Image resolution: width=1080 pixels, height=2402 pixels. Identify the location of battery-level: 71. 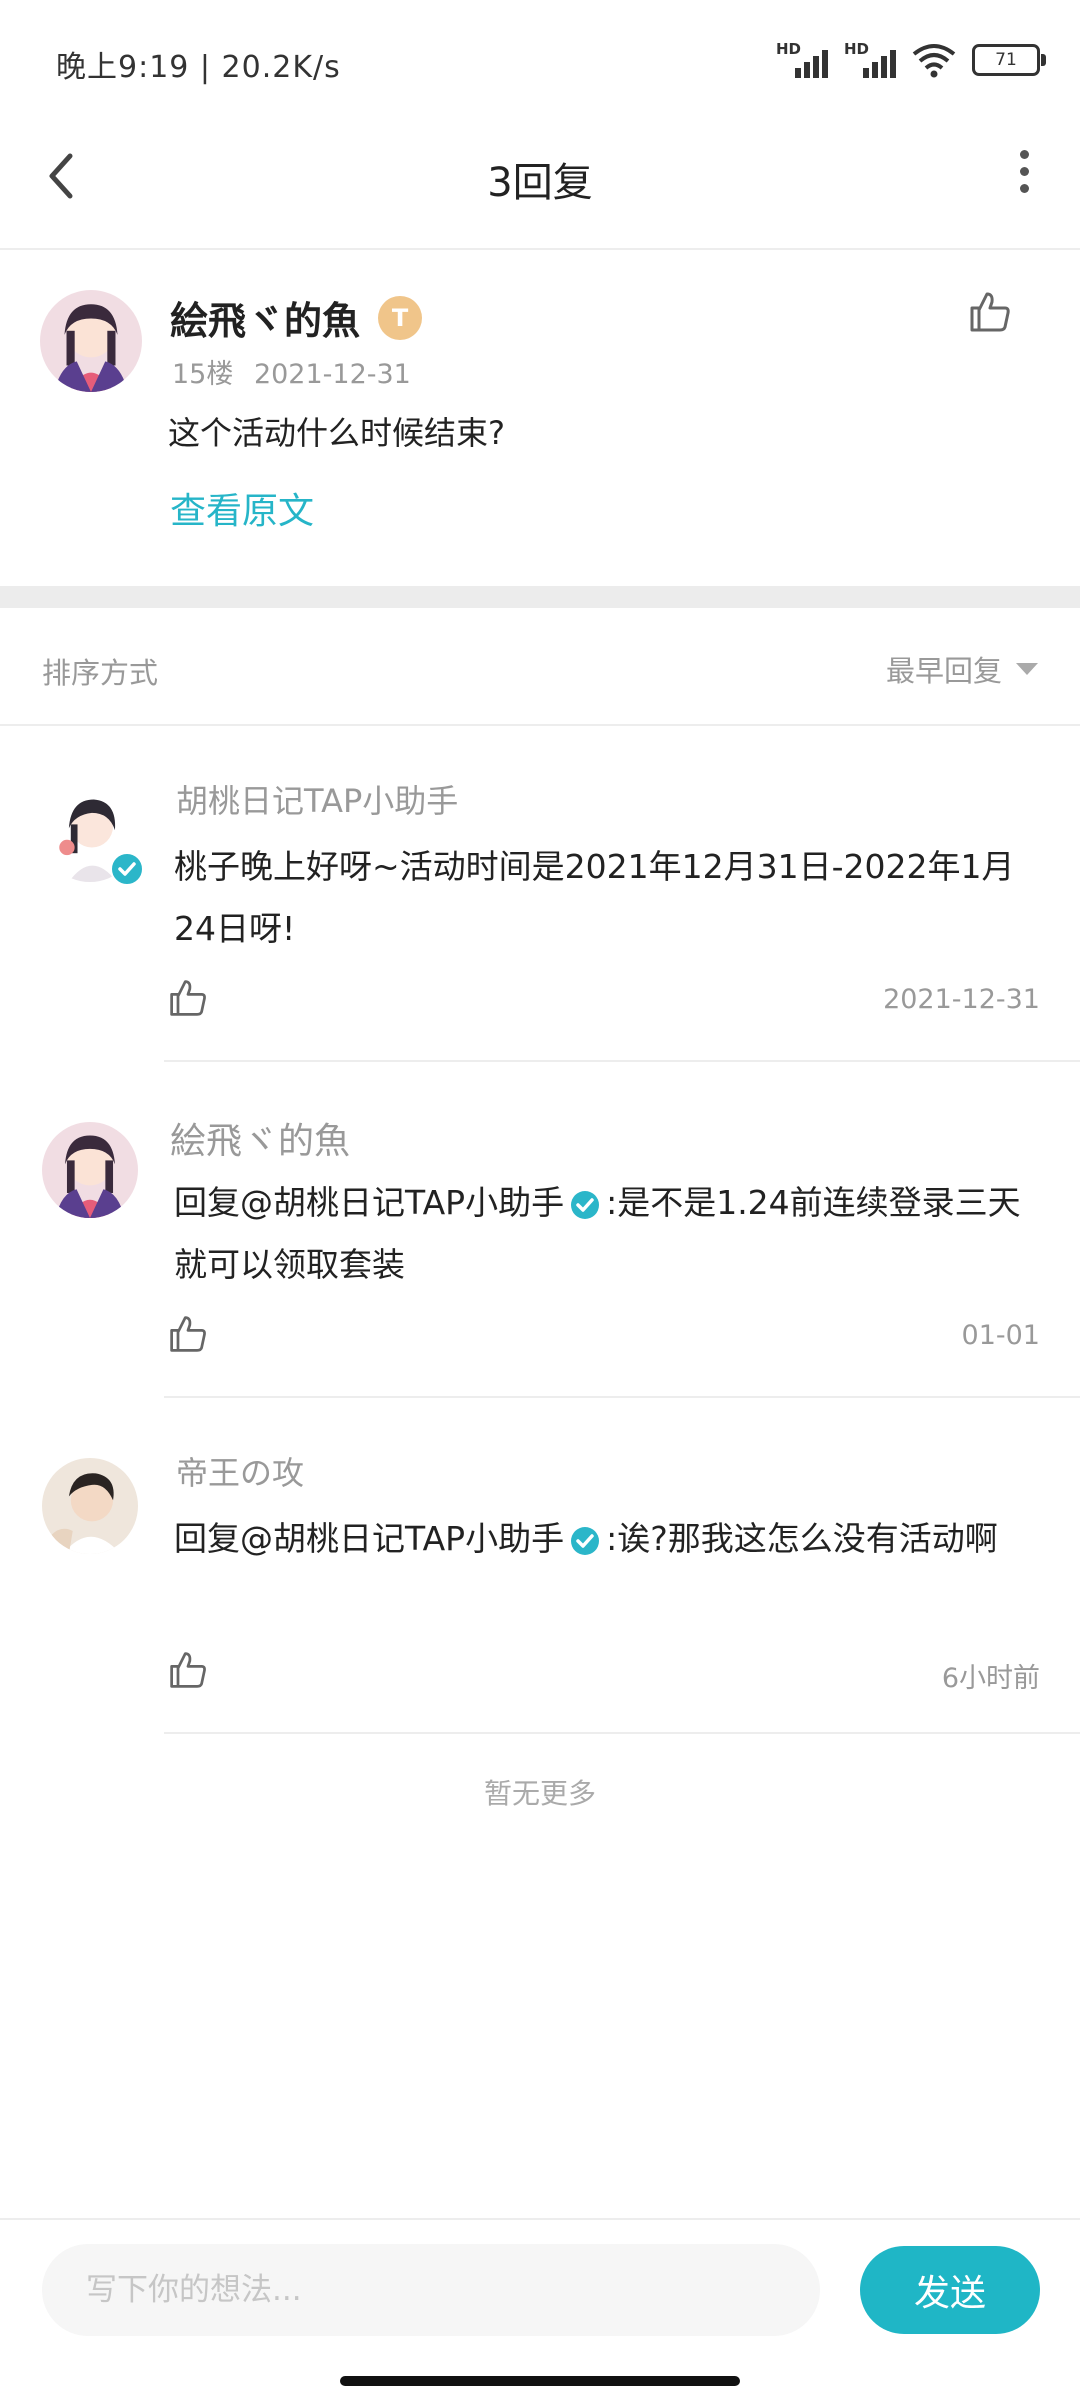
(1006, 60).